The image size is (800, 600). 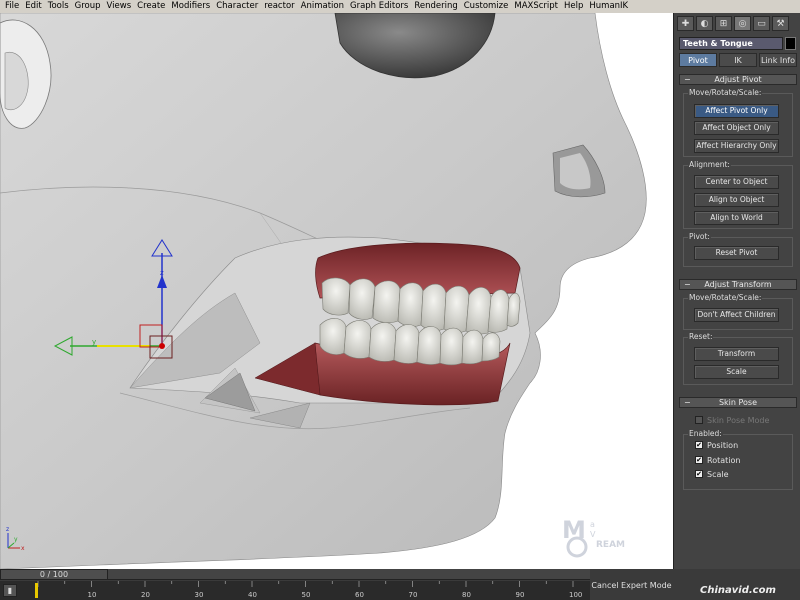 I want to click on tab-link-info: Link Info, so click(x=778, y=60).